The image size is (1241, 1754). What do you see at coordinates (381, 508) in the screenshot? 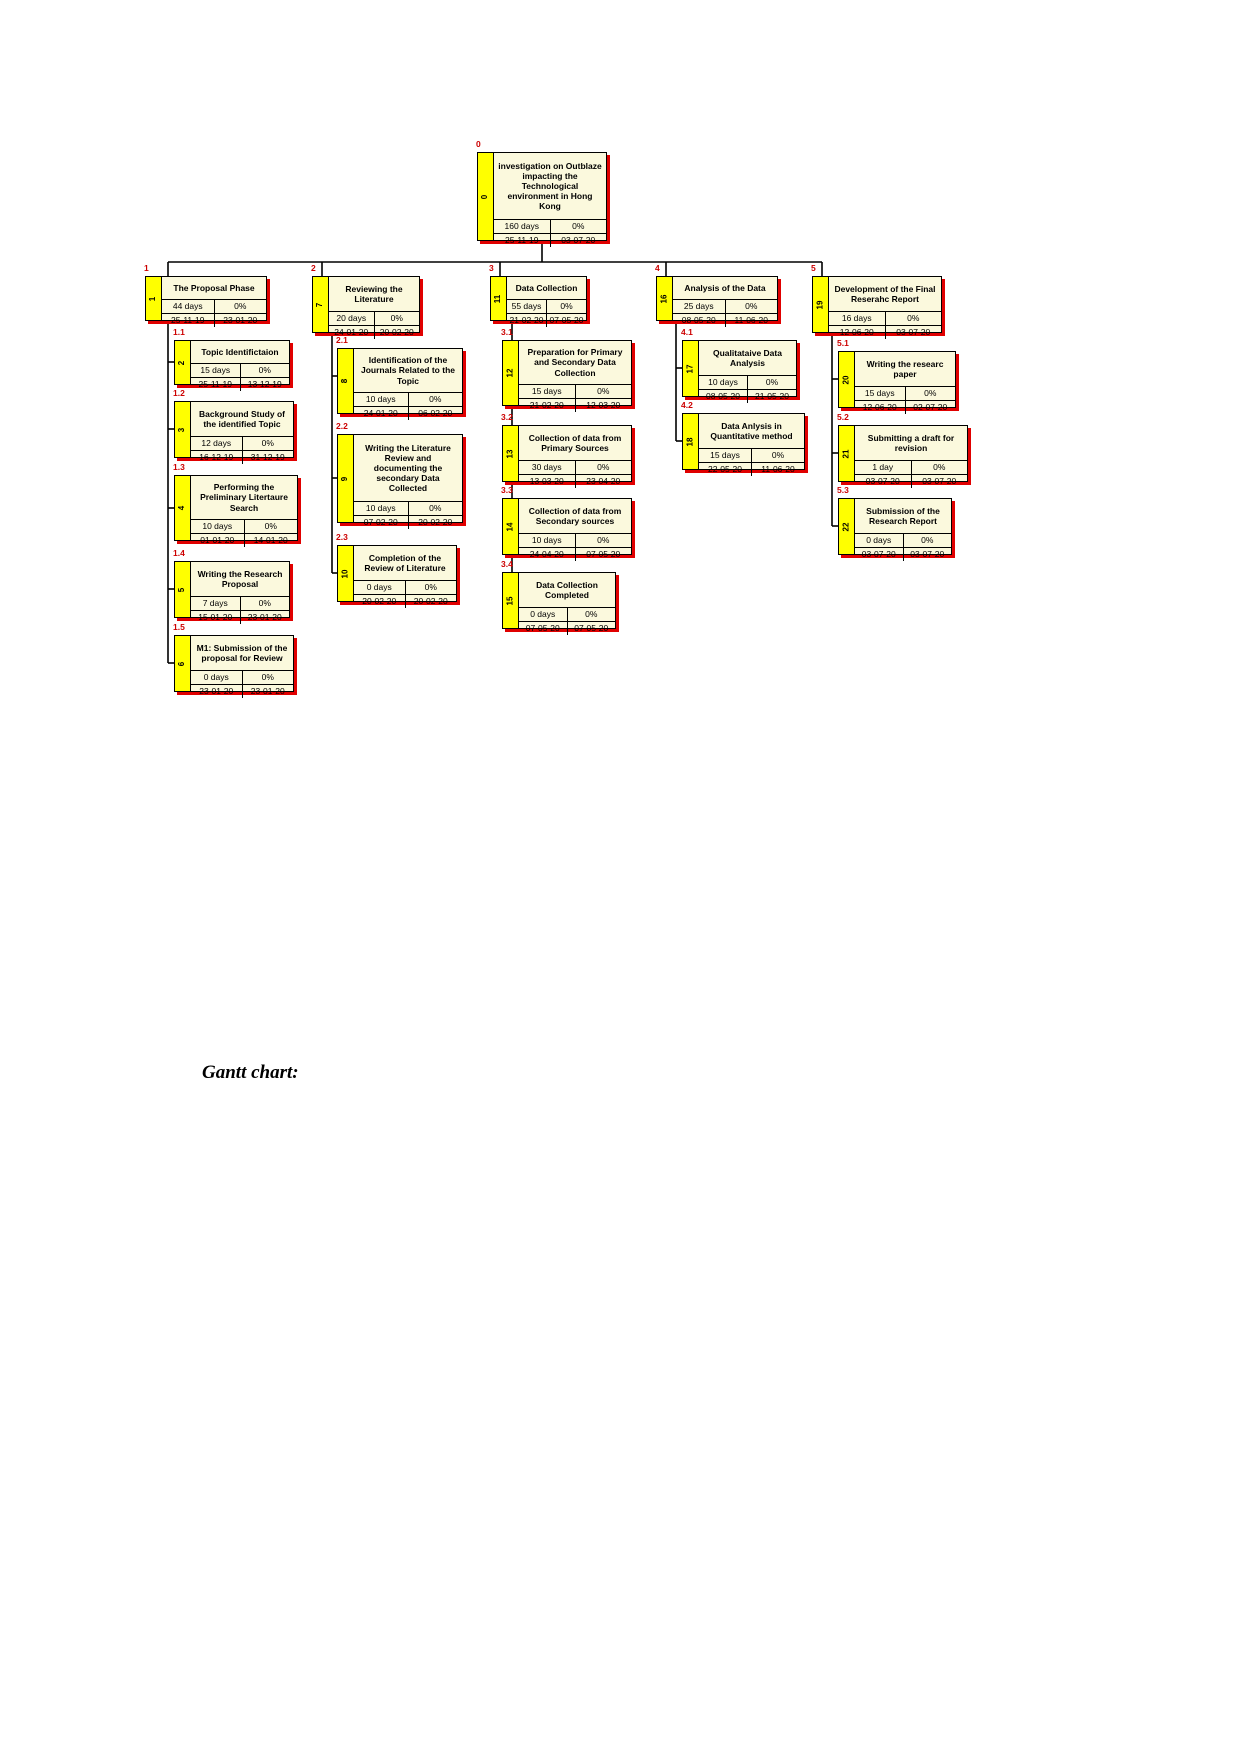
I see `node-duration: 10 days` at bounding box center [381, 508].